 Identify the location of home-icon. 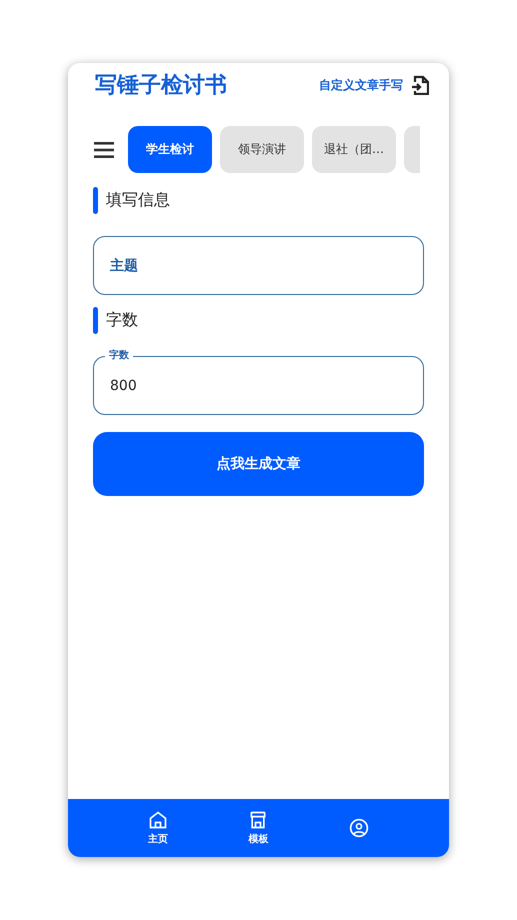
(158, 820).